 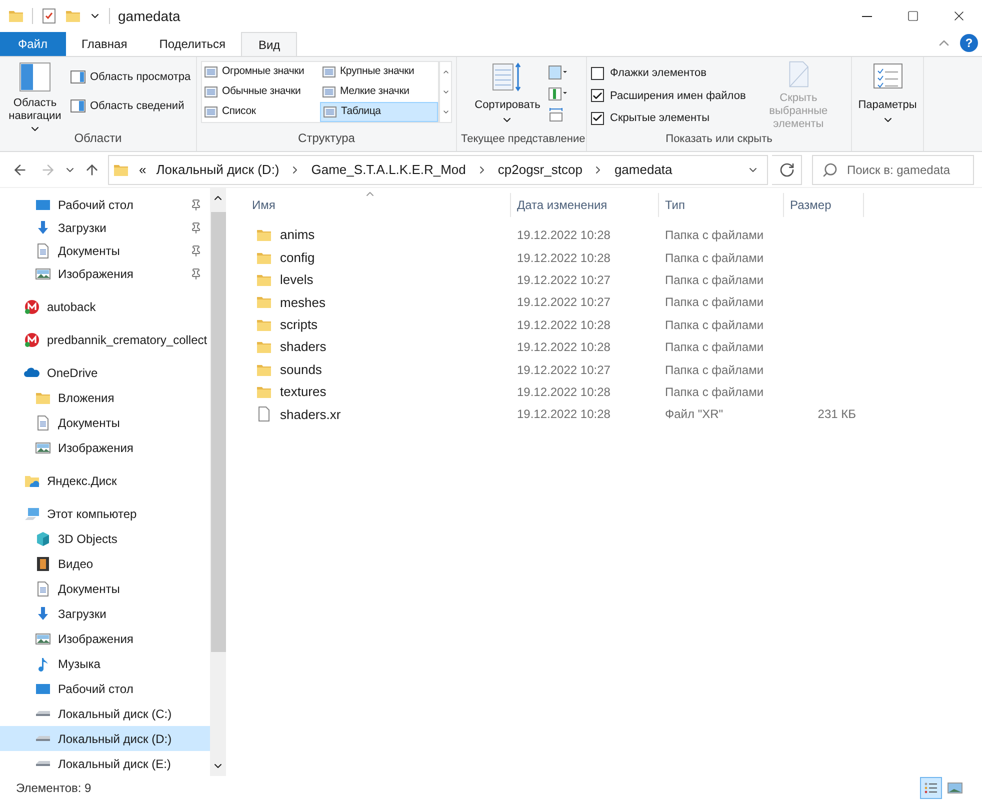 I want to click on nav-item: Яндекс.Диск, so click(x=105, y=480).